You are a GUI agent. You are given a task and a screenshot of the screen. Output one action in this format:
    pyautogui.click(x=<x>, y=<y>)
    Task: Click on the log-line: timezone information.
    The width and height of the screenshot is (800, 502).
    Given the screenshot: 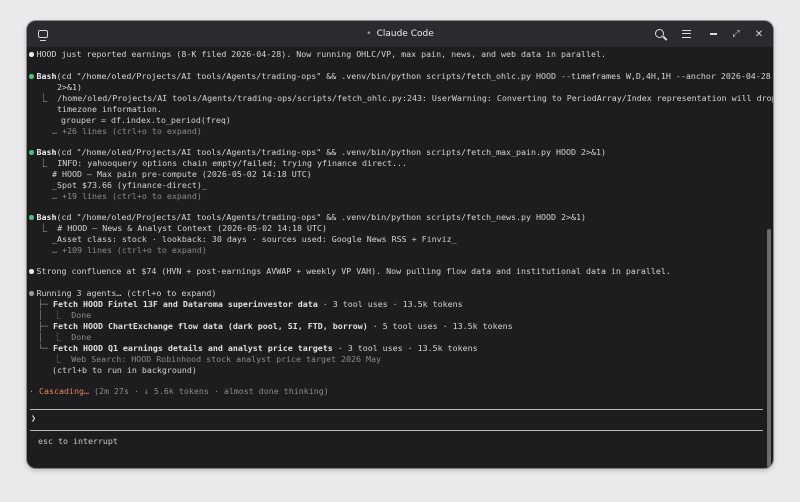 What is the action you would take?
    pyautogui.click(x=109, y=109)
    